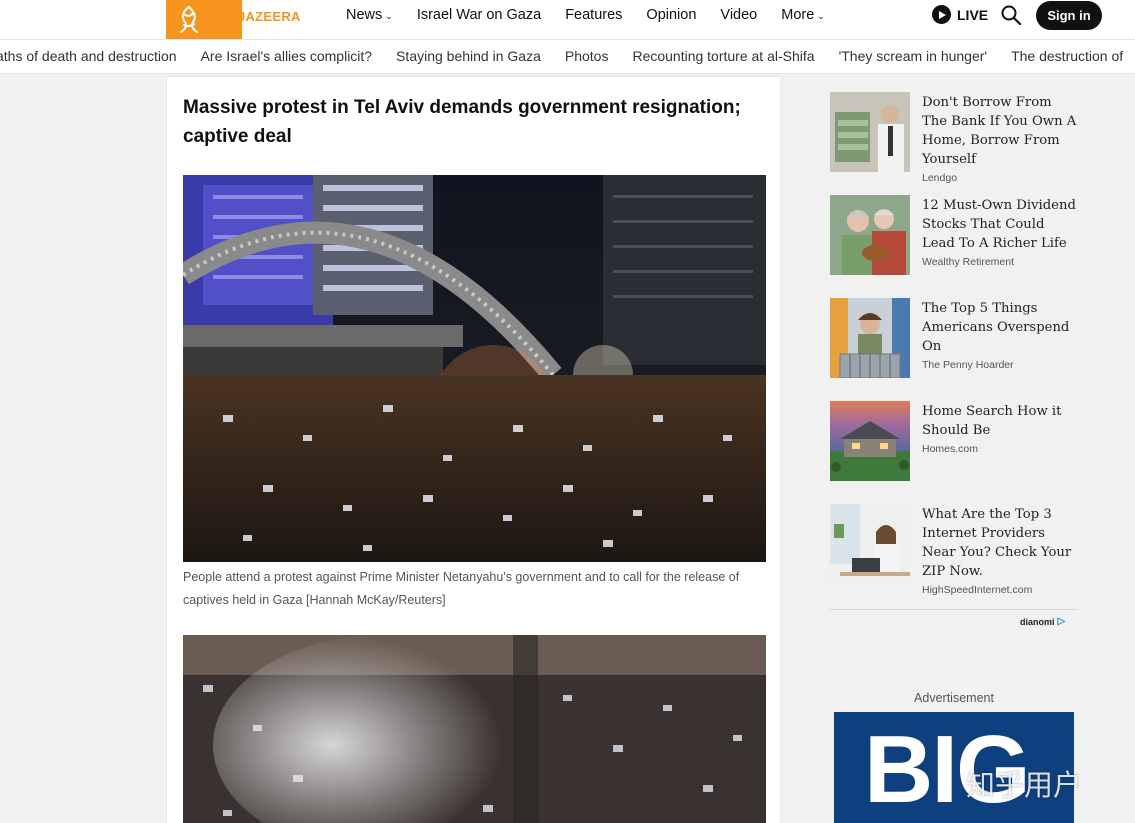  I want to click on promo-source: Homes.com, so click(950, 449).